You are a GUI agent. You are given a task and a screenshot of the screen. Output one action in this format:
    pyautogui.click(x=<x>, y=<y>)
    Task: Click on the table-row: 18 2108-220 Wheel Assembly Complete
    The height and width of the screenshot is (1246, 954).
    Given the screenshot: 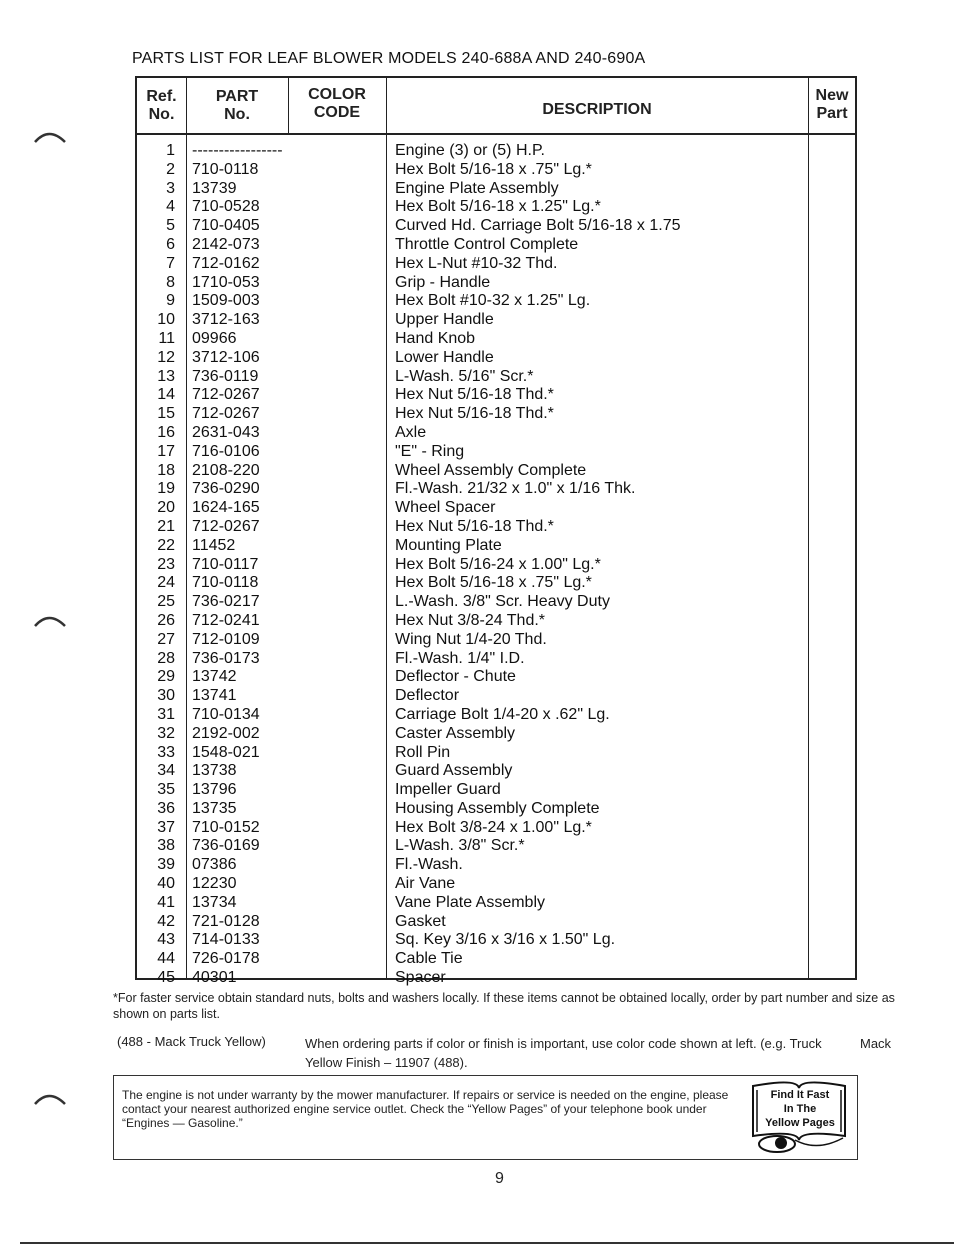 What is the action you would take?
    pyautogui.click(x=496, y=471)
    